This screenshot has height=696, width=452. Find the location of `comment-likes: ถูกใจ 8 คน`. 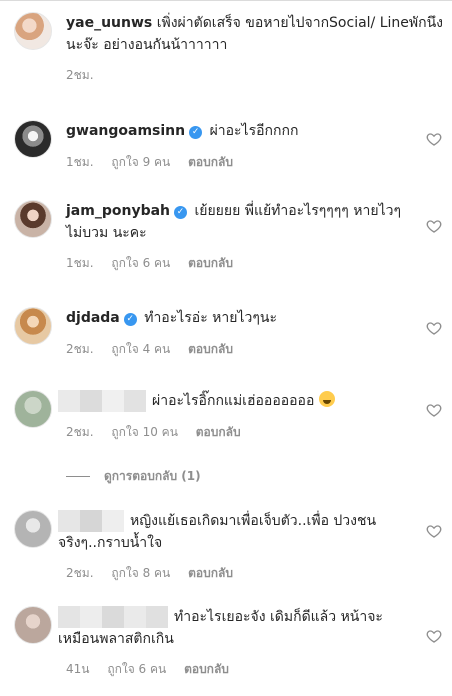

comment-likes: ถูกใจ 8 คน is located at coordinates (140, 573).